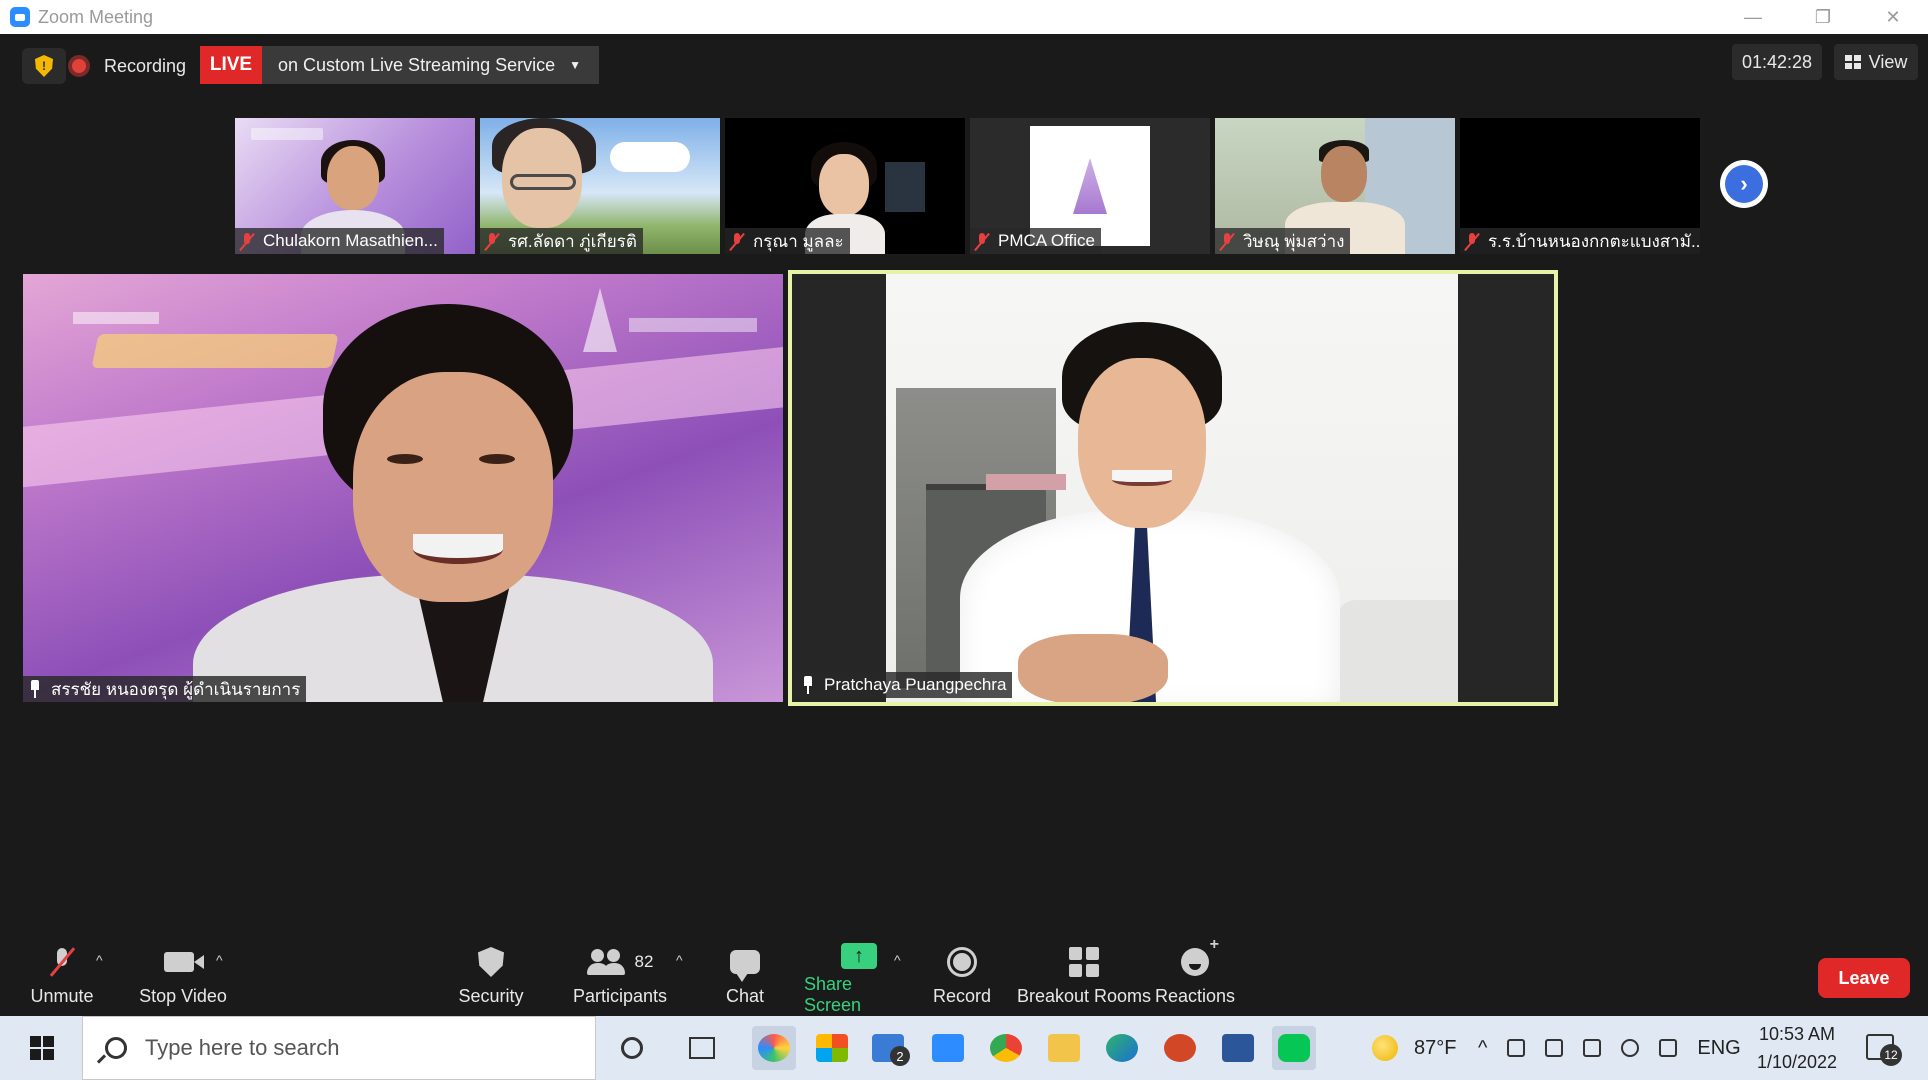 Image resolution: width=1928 pixels, height=1080 pixels. What do you see at coordinates (575, 65) in the screenshot?
I see `caret-down-icon: ▼` at bounding box center [575, 65].